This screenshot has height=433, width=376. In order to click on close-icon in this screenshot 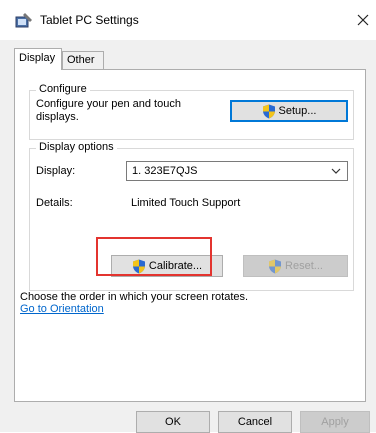, I will do `click(363, 20)`.